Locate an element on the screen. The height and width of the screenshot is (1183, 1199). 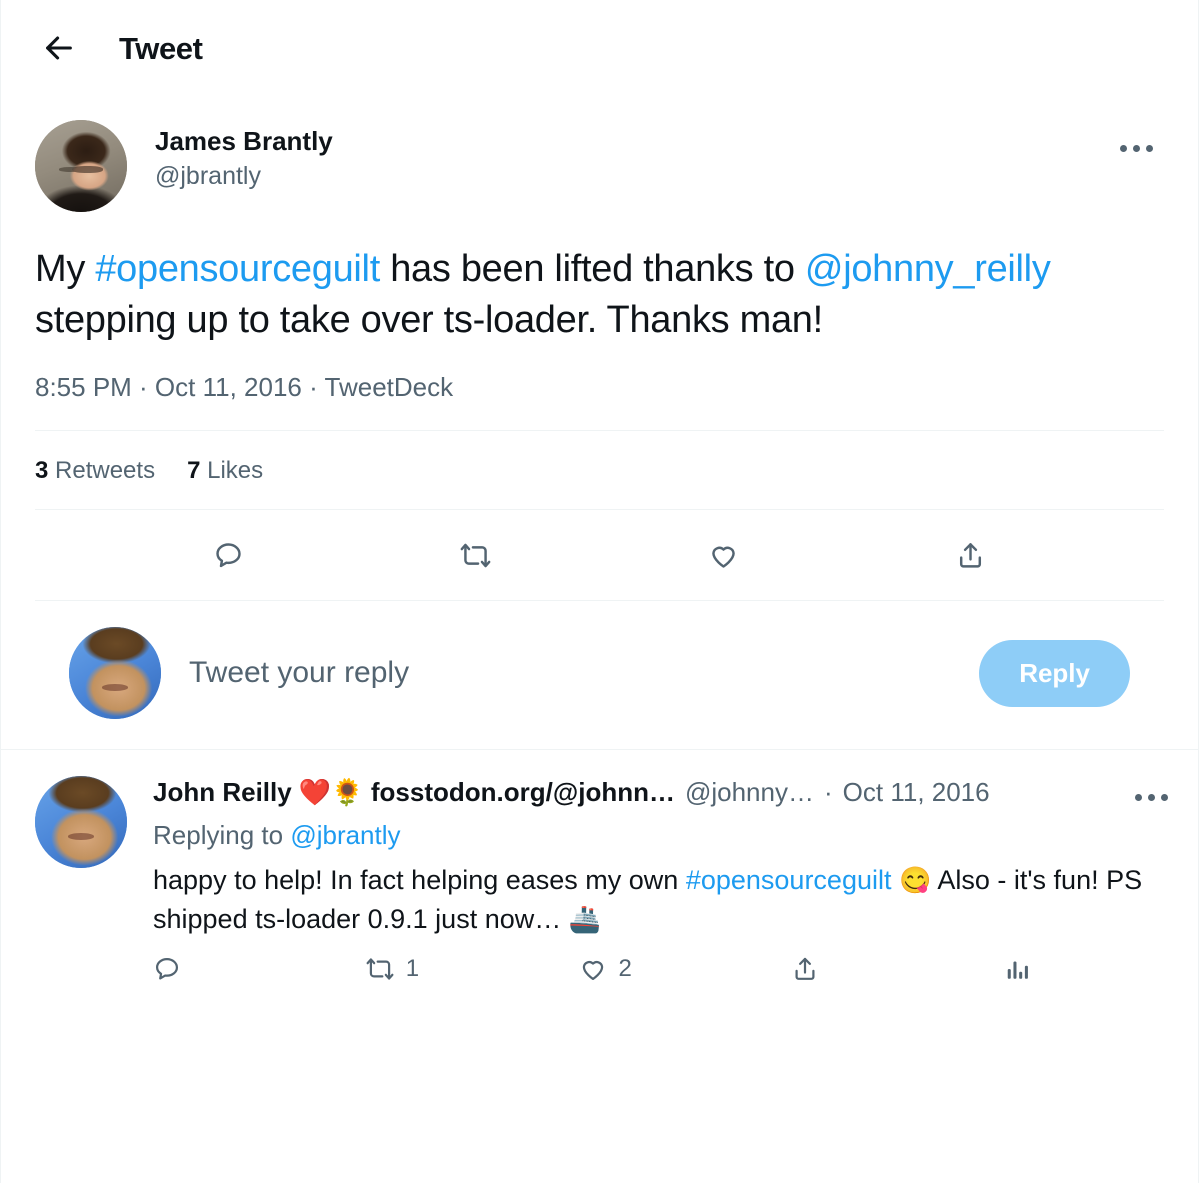
reply-composer: Reply is located at coordinates (599, 675).